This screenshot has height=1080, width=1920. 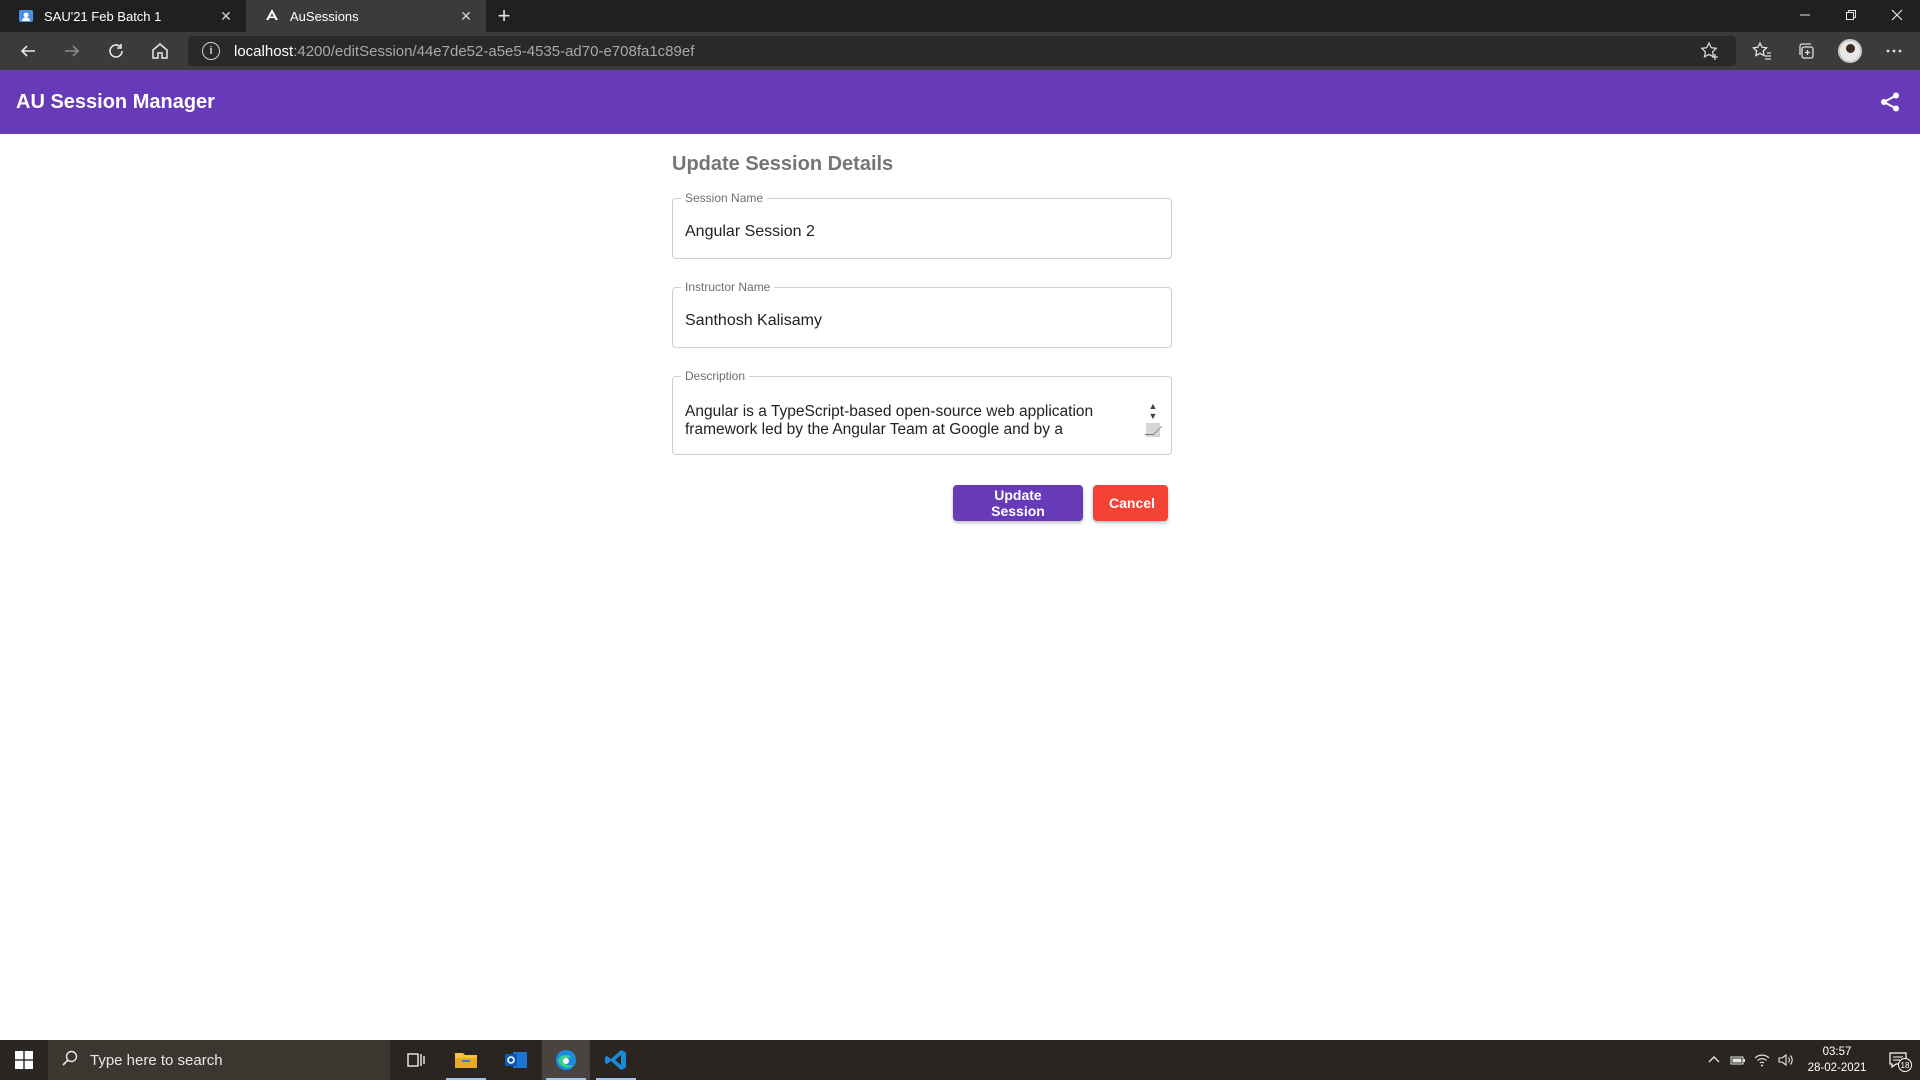 I want to click on browser-tab-strip: SAU'21 Feb Batch 1 ✕ AuSessions ✕ +, so click(x=960, y=16).